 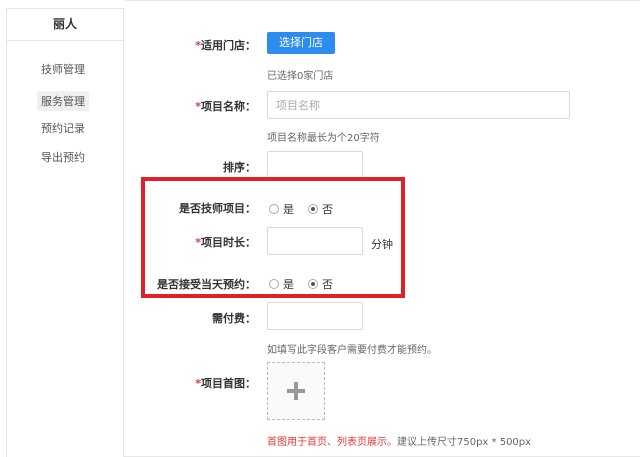 What do you see at coordinates (301, 43) in the screenshot?
I see `select-store-button: 选择门店` at bounding box center [301, 43].